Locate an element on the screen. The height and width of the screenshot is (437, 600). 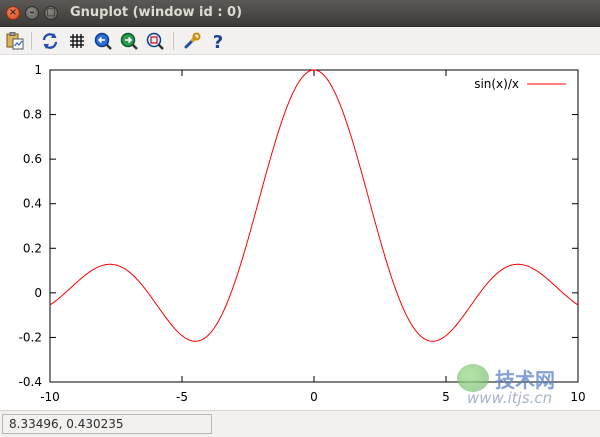
legend-label: sin(x)/x is located at coordinates (496, 84).